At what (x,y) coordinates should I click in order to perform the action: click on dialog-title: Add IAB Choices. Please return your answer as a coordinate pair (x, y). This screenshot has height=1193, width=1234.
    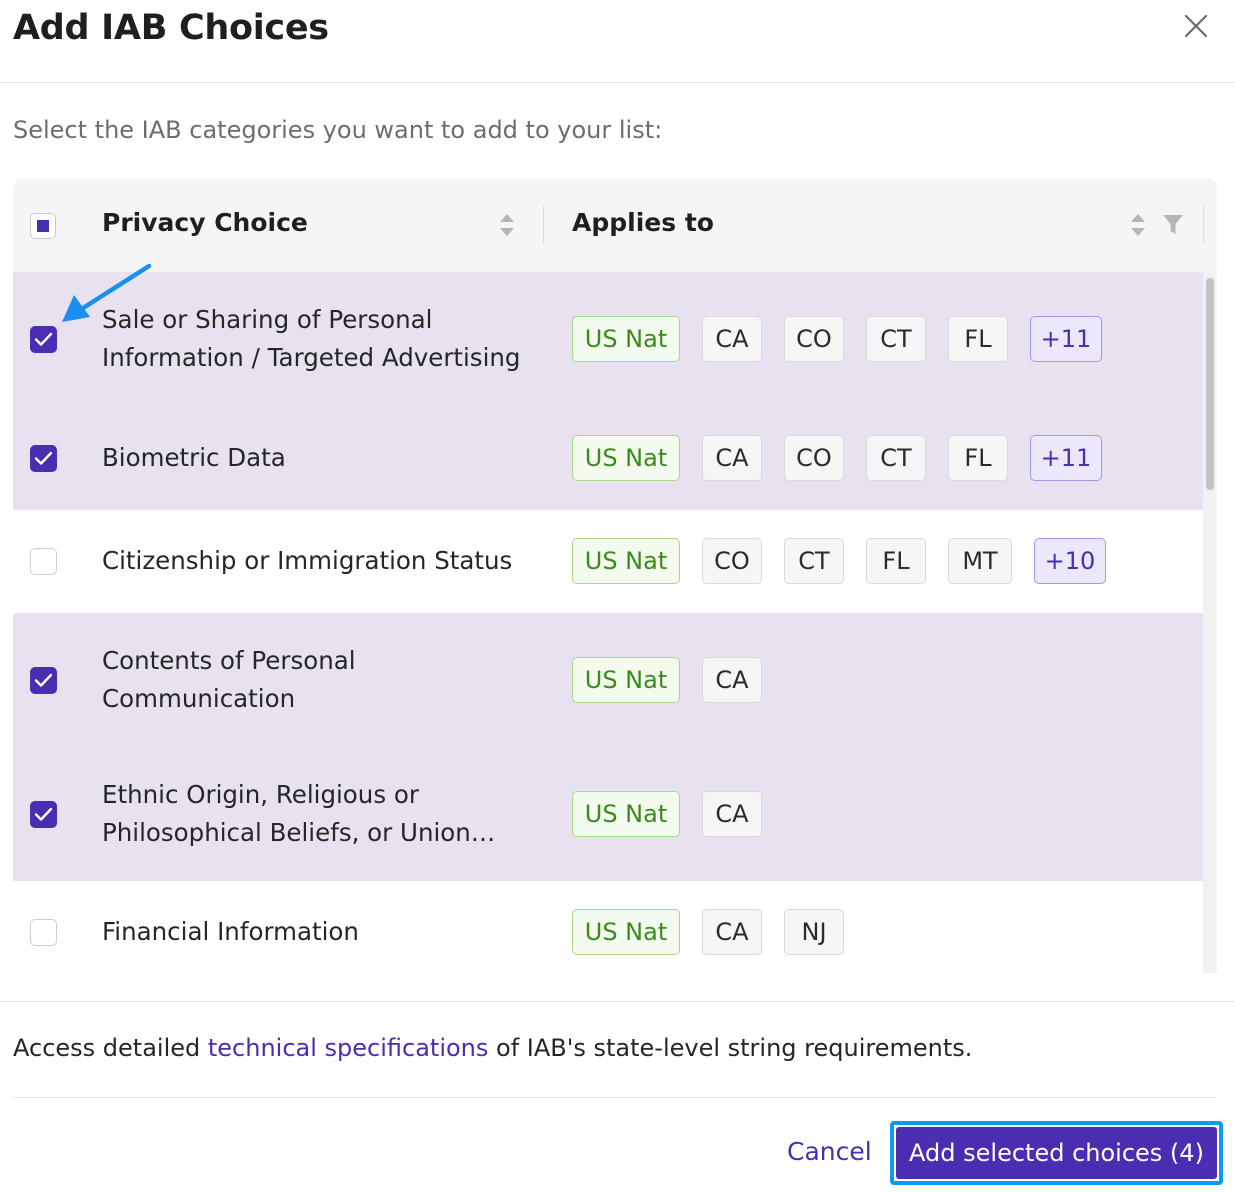
    Looking at the image, I should click on (171, 28).